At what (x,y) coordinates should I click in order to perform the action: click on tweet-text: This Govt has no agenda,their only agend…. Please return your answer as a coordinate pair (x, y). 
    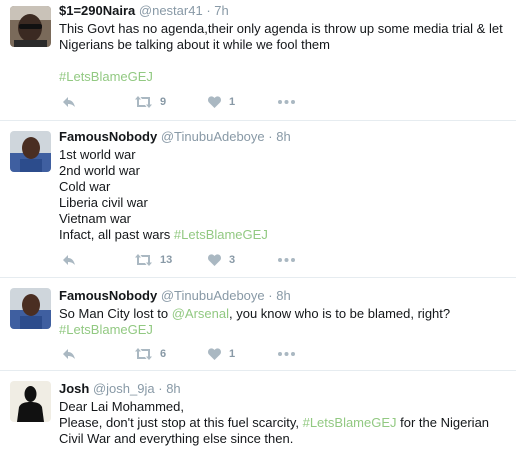
    Looking at the image, I should click on (283, 53).